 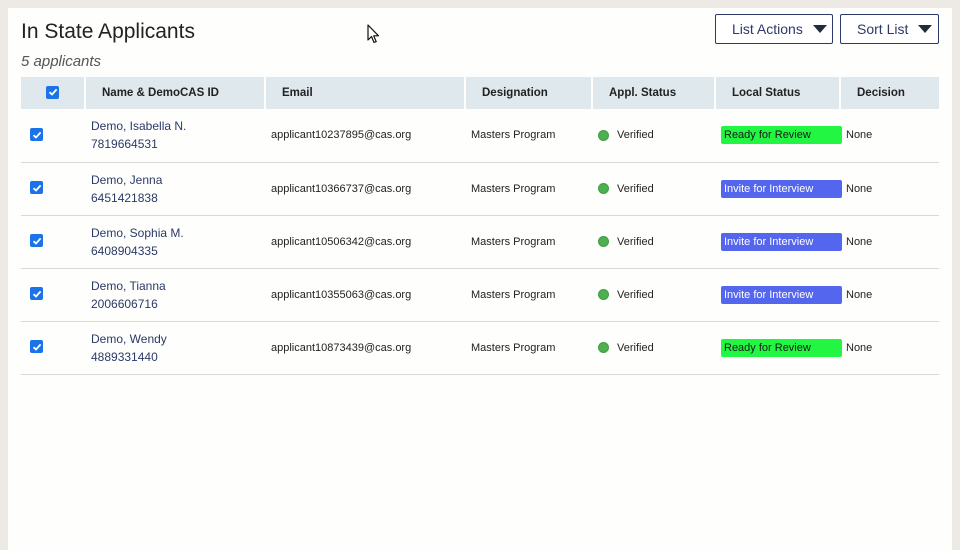 What do you see at coordinates (889, 93) in the screenshot?
I see `column-header-decision: Decision` at bounding box center [889, 93].